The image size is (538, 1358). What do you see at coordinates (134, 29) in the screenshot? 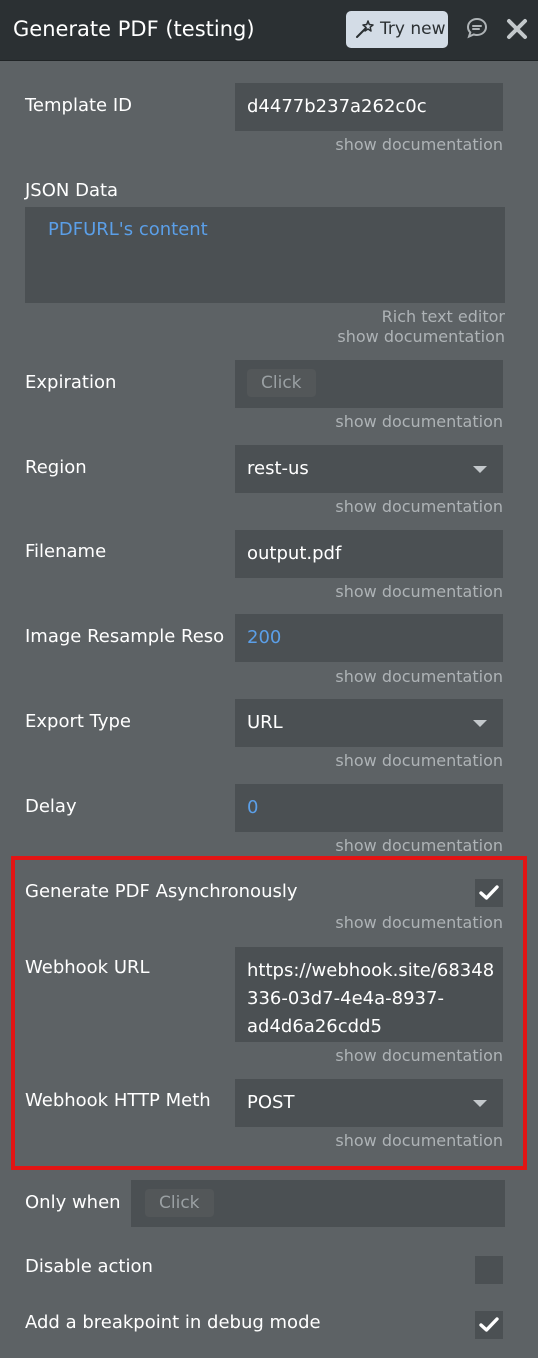
I see `panel-title: Generate PDF (testing)` at bounding box center [134, 29].